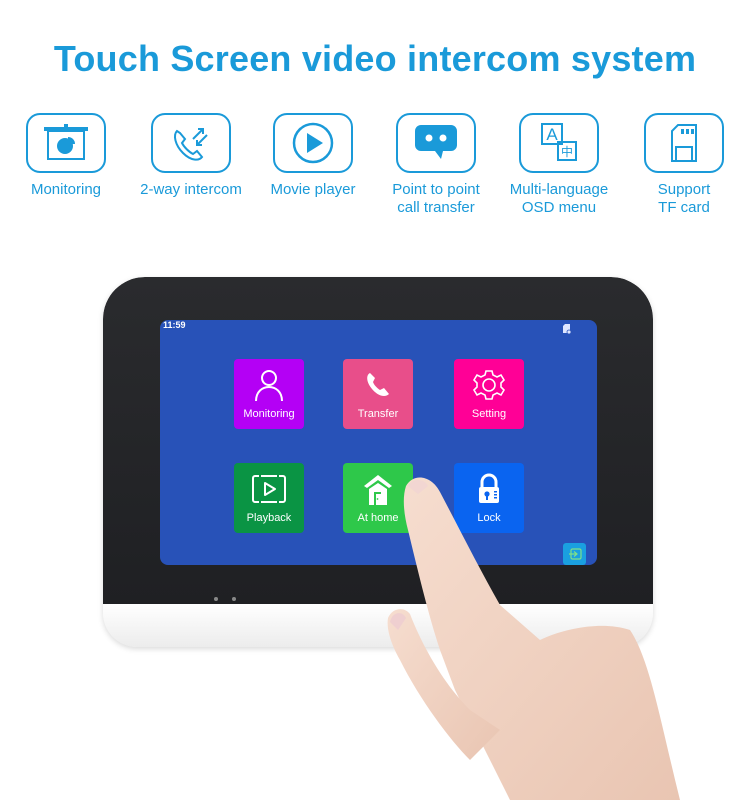 The image size is (750, 800). I want to click on phone-transfer-icon, so click(191, 143).